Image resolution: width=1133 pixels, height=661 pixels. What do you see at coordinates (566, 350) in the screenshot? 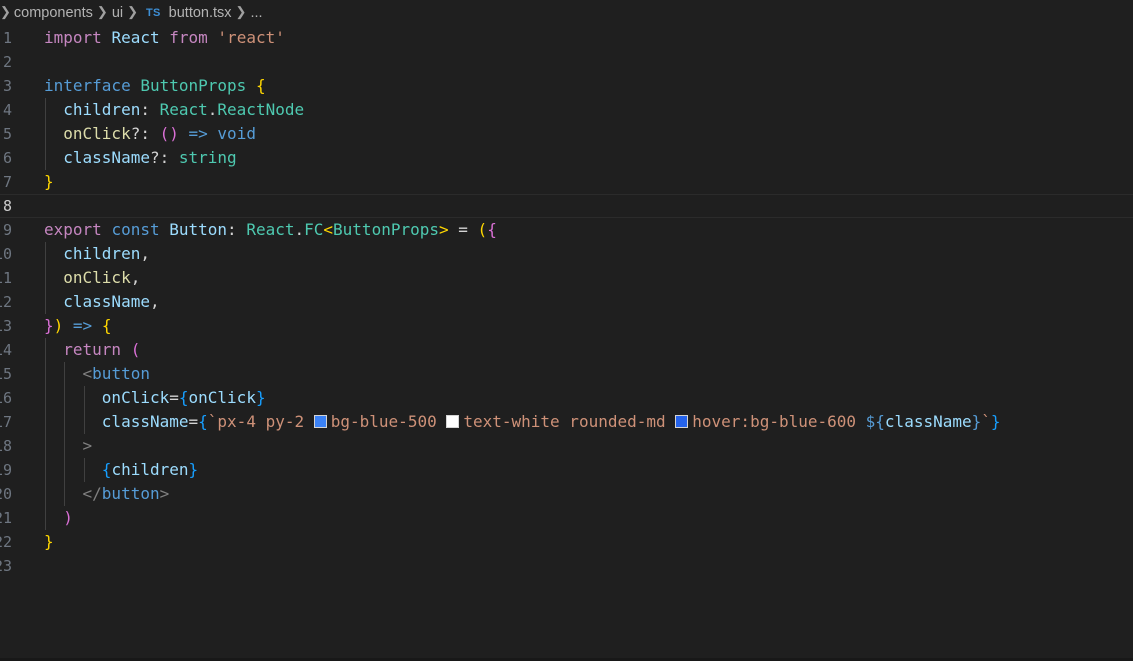
I see `code-line: 14 return (` at bounding box center [566, 350].